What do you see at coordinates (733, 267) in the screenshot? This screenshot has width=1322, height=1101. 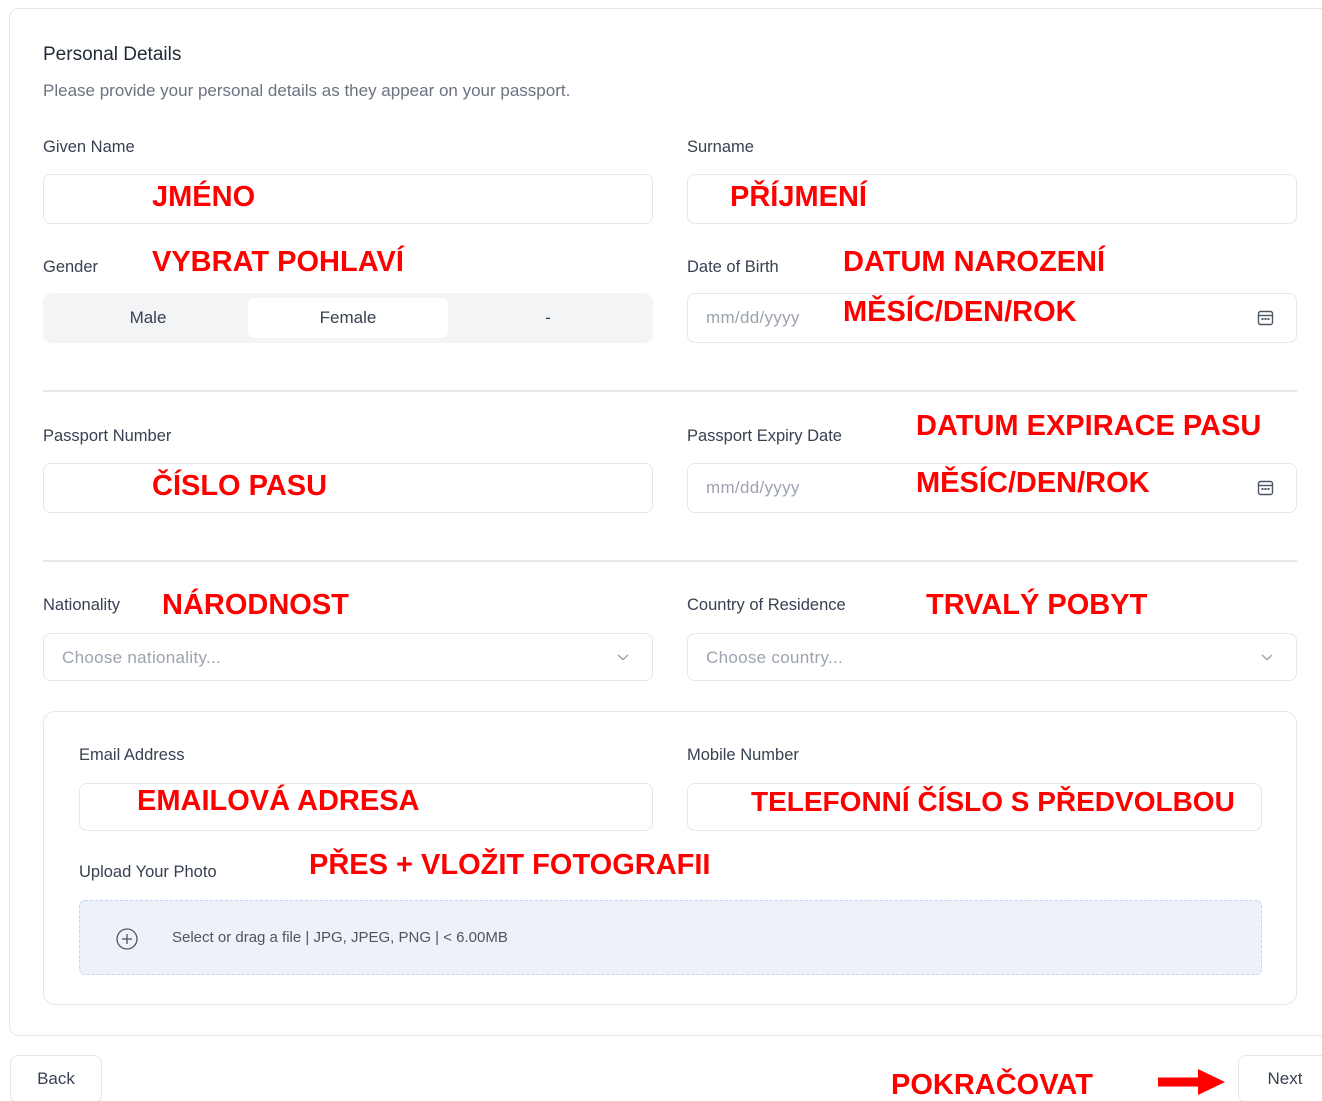 I see `dob-label: Date of Birth` at bounding box center [733, 267].